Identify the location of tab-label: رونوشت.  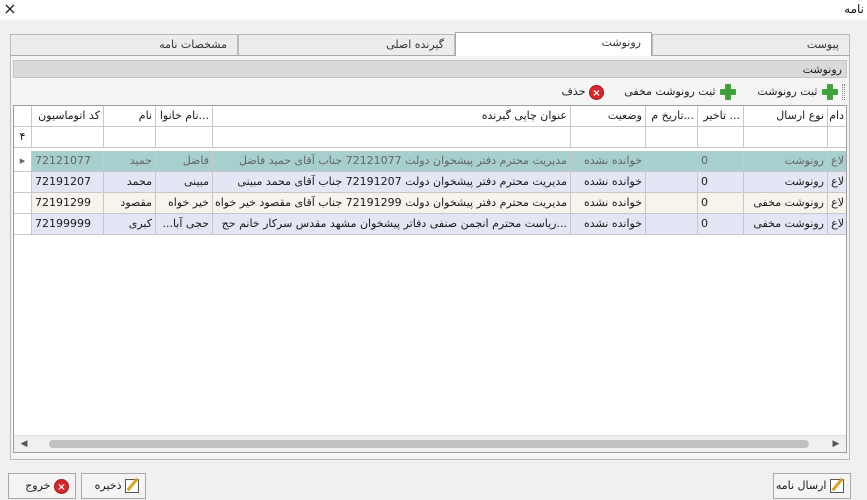
(621, 42).